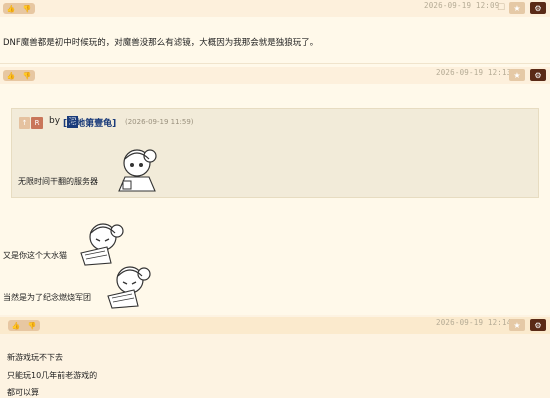 The height and width of the screenshot is (398, 550). I want to click on post-body-line: 当然是为了纪念燃烧军团, so click(47, 297).